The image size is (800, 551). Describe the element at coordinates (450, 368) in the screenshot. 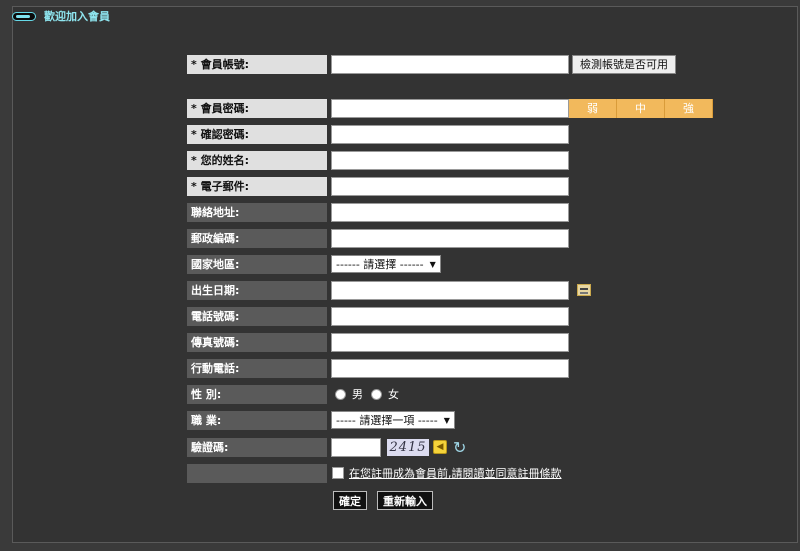

I see `mobile-input` at that location.